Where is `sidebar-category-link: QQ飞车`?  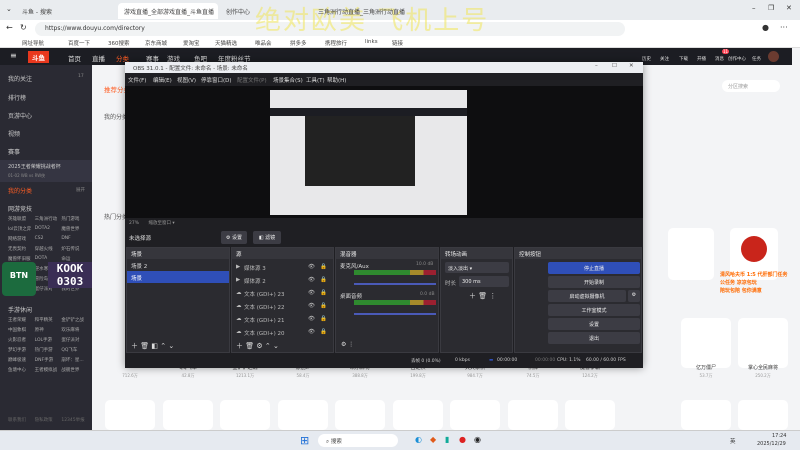 sidebar-category-link: QQ飞车 is located at coordinates (74, 350).